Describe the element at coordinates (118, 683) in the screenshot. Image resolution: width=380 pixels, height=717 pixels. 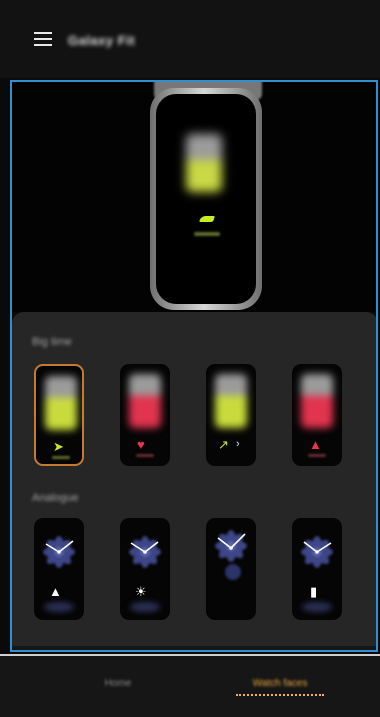
I see `tab-home: Home` at that location.